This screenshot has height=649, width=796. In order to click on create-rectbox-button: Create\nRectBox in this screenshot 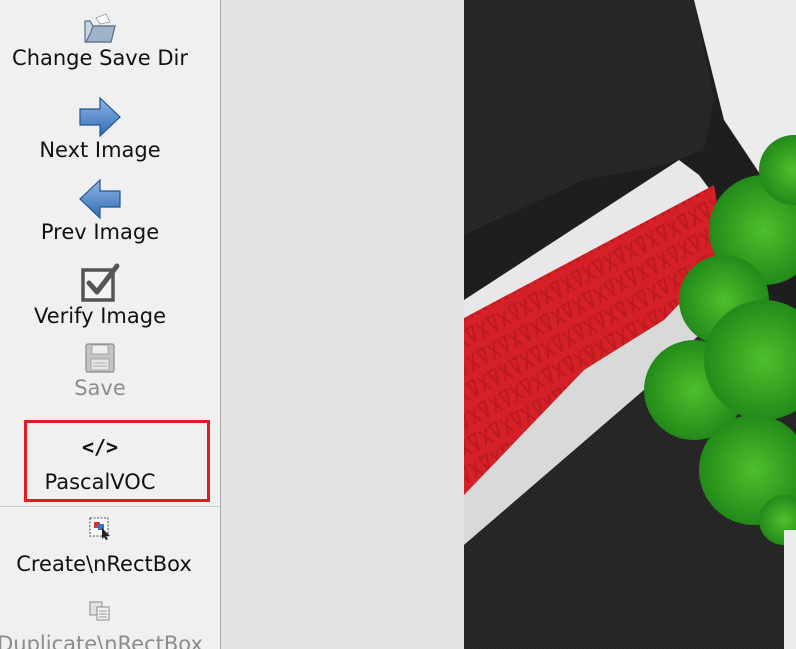, I will do `click(100, 546)`.